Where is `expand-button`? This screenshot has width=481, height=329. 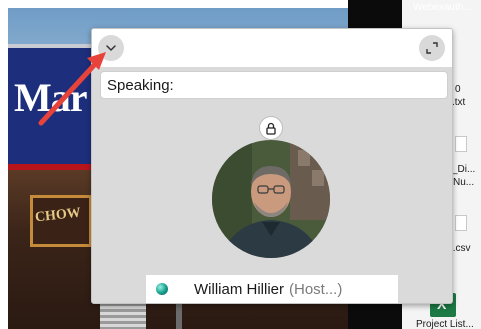
expand-button is located at coordinates (432, 48).